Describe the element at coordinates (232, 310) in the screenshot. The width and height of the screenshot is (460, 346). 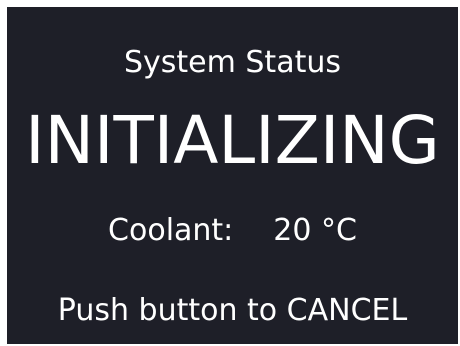
I see `cancel-prompt: Push button to CANCEL` at that location.